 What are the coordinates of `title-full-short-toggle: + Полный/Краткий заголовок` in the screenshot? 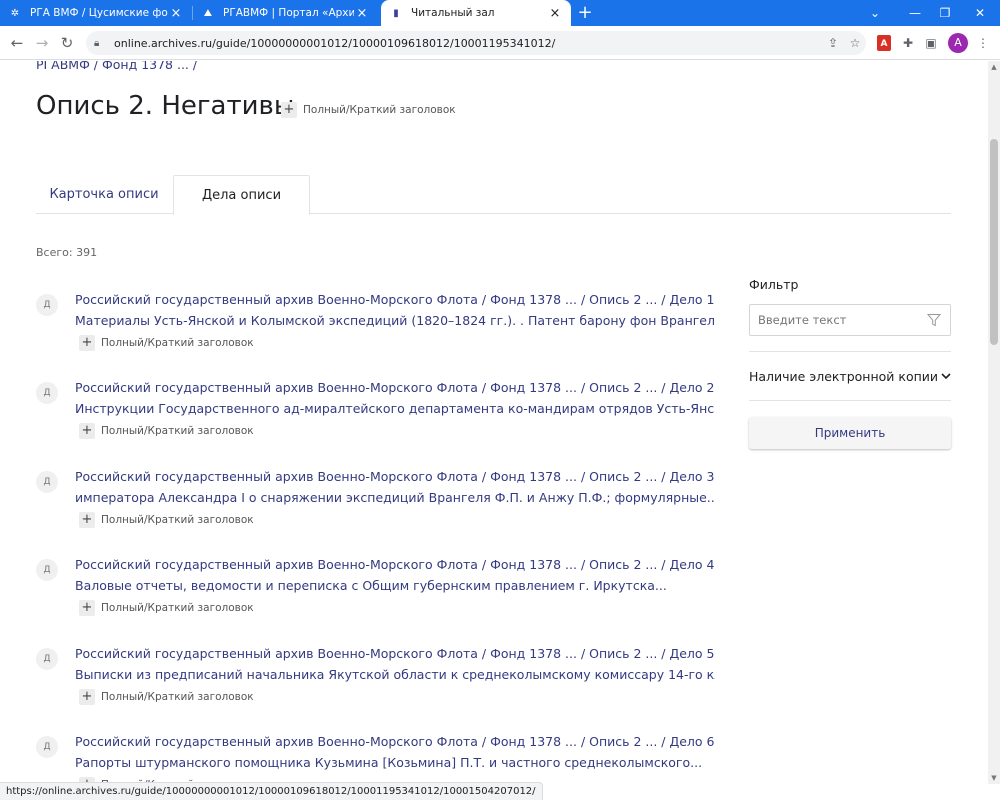 It's located at (368, 110).